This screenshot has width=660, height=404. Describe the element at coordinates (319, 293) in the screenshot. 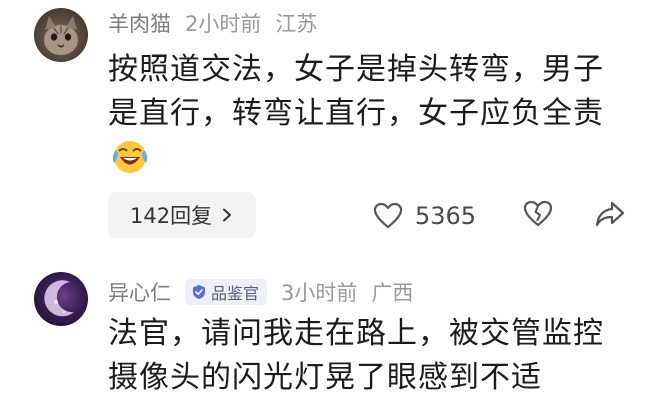

I see `comment-time: 3小时前` at that location.